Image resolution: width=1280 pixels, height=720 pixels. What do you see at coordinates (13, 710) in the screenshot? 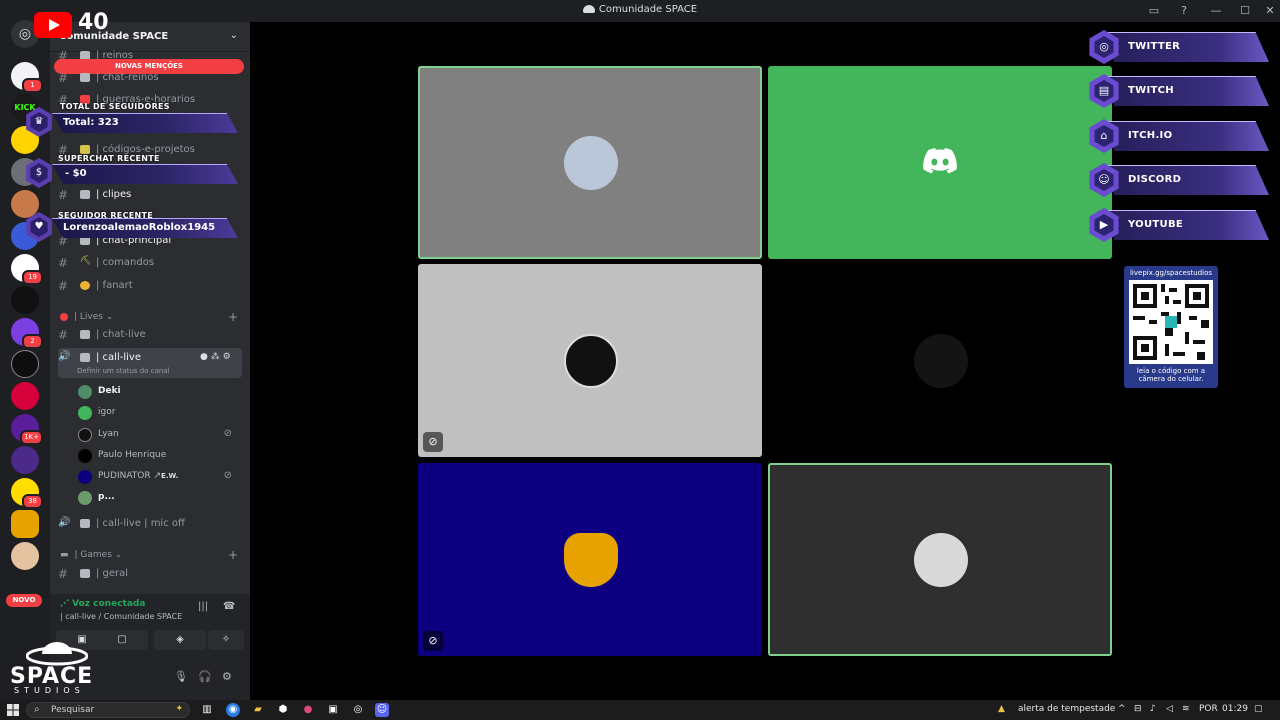
I see `windows-start-icon` at bounding box center [13, 710].